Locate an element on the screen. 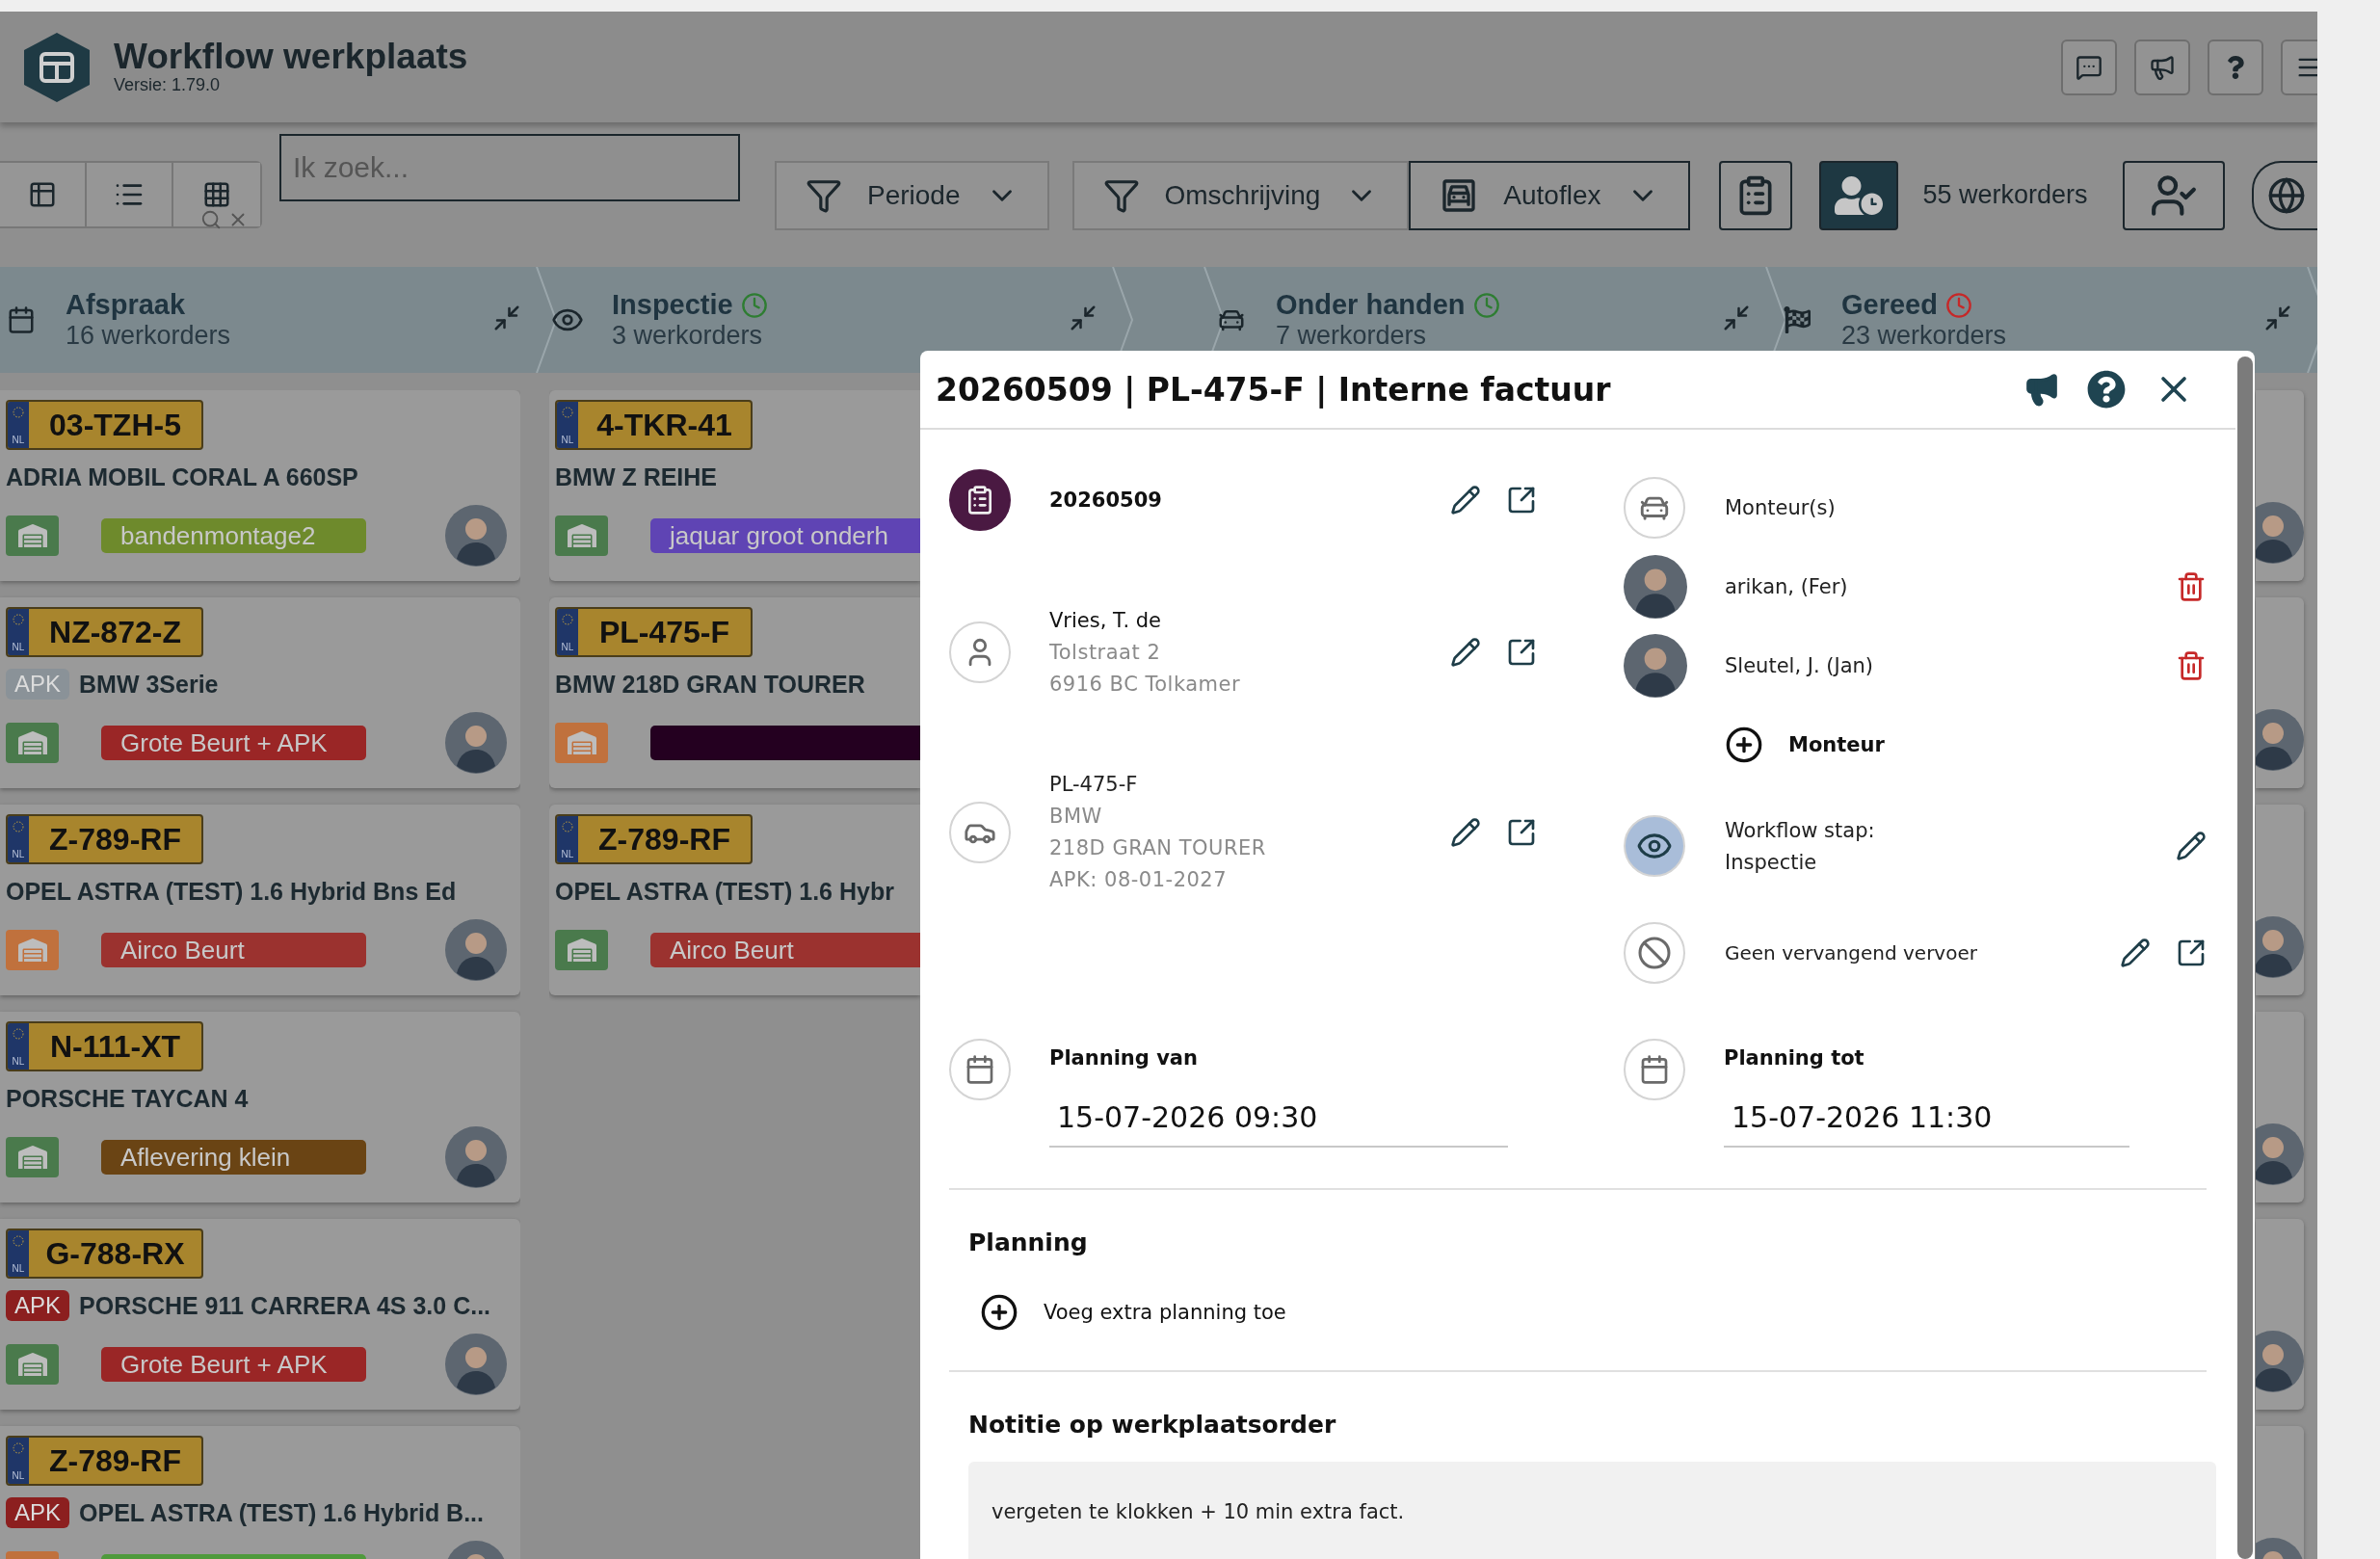 Image resolution: width=2380 pixels, height=1559 pixels. job-tag: Airco Beurt is located at coordinates (785, 950).